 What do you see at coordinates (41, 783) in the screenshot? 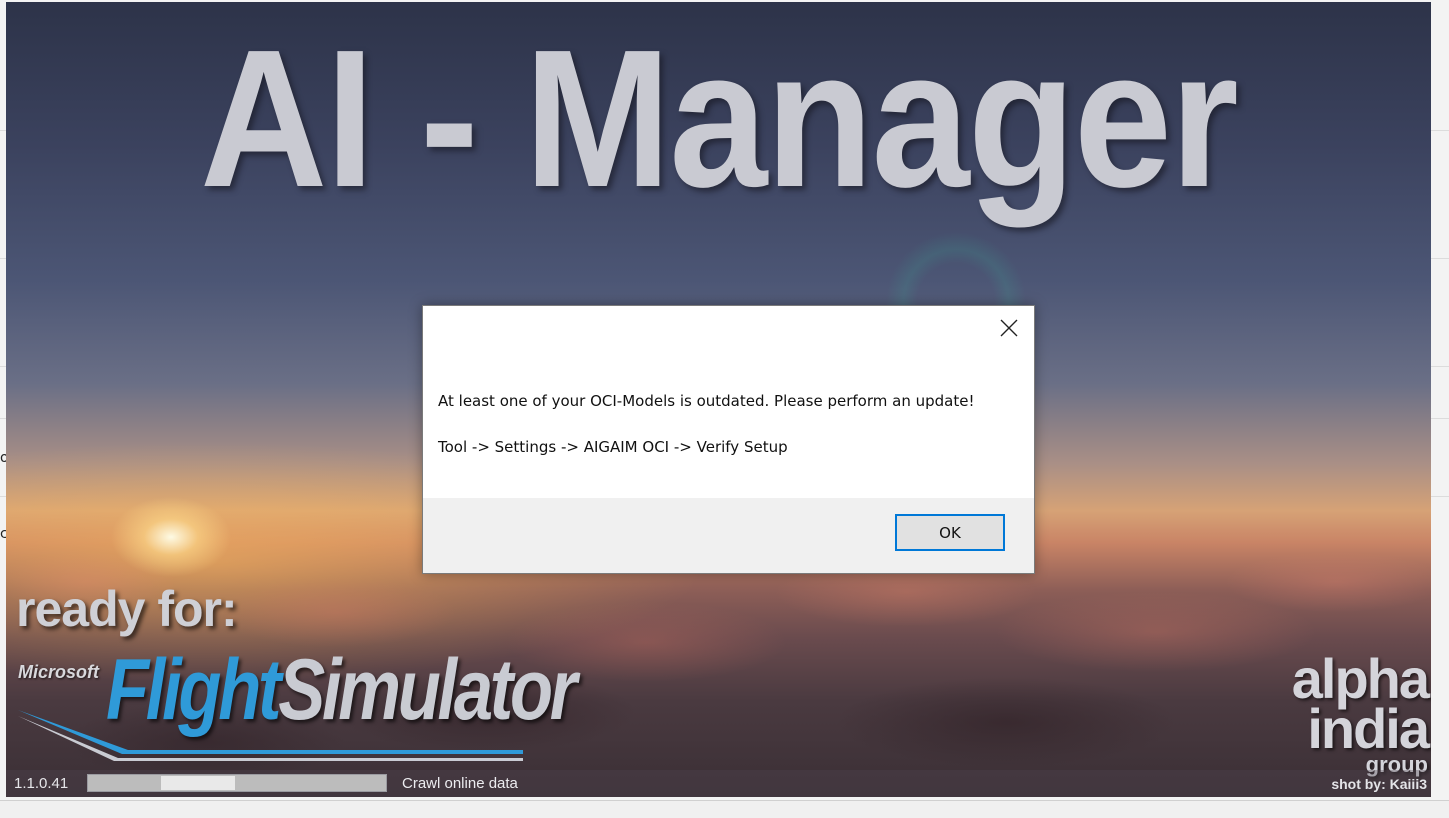
I see `version-label: 1.1.0.41` at bounding box center [41, 783].